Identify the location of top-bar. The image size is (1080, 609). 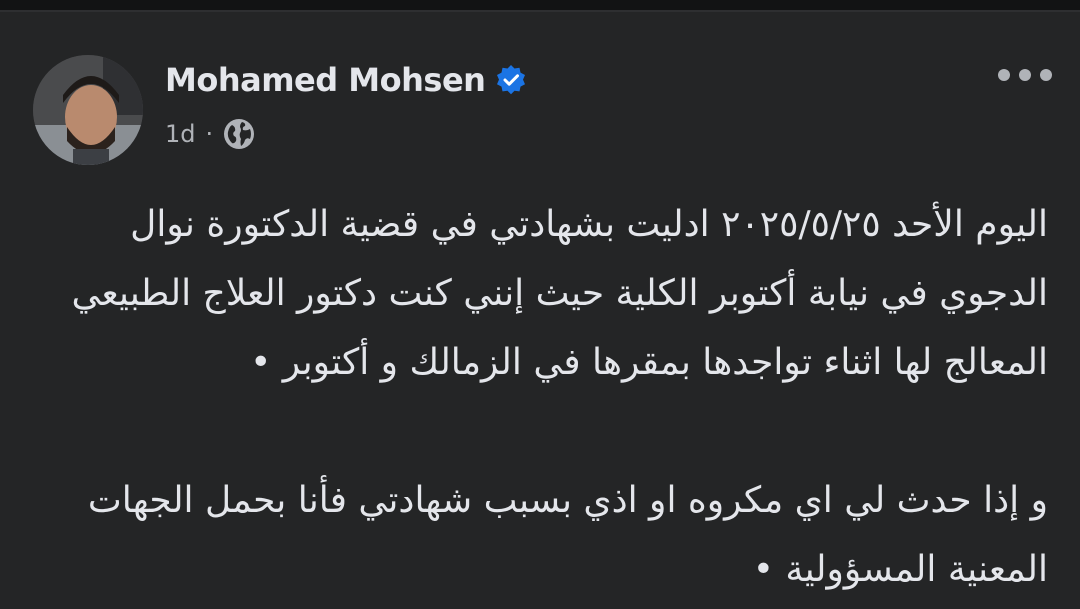
(540, 6).